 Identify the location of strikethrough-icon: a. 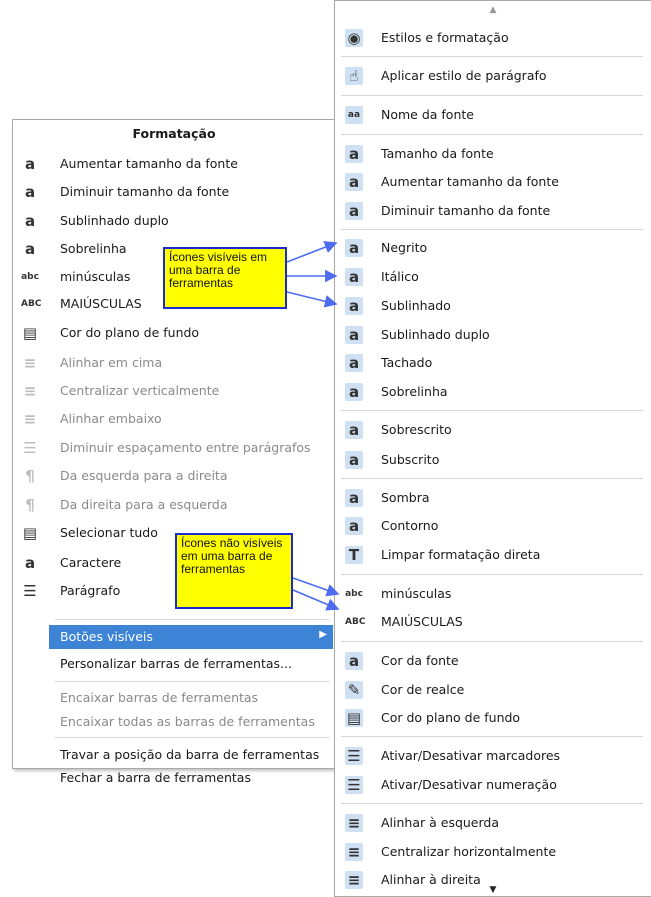
(354, 363).